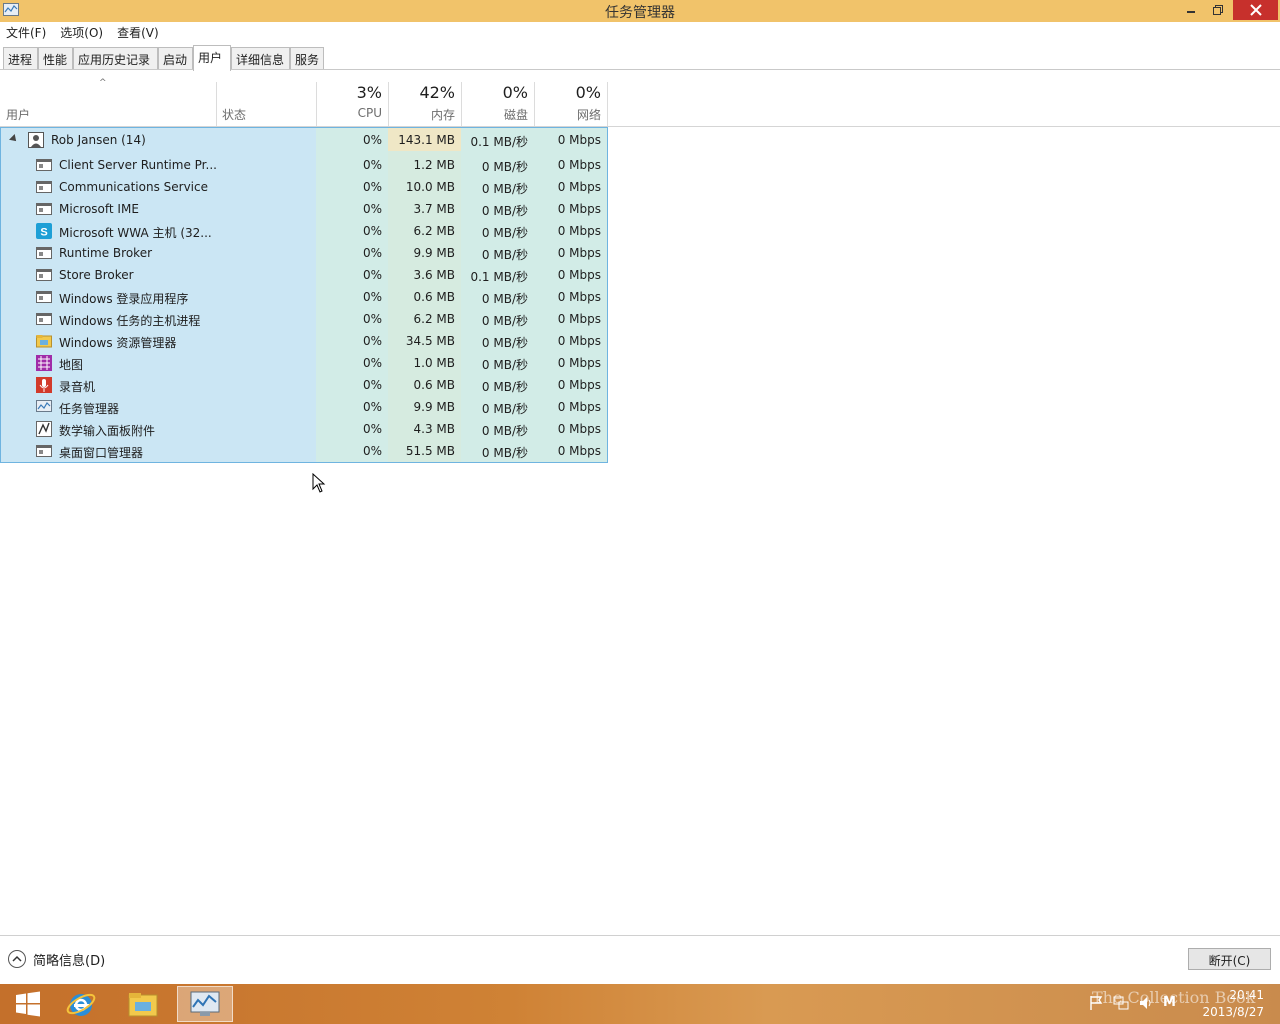 Image resolution: width=1280 pixels, height=1024 pixels. Describe the element at coordinates (434, 363) in the screenshot. I see `process-memory: 1.0 MB` at that location.